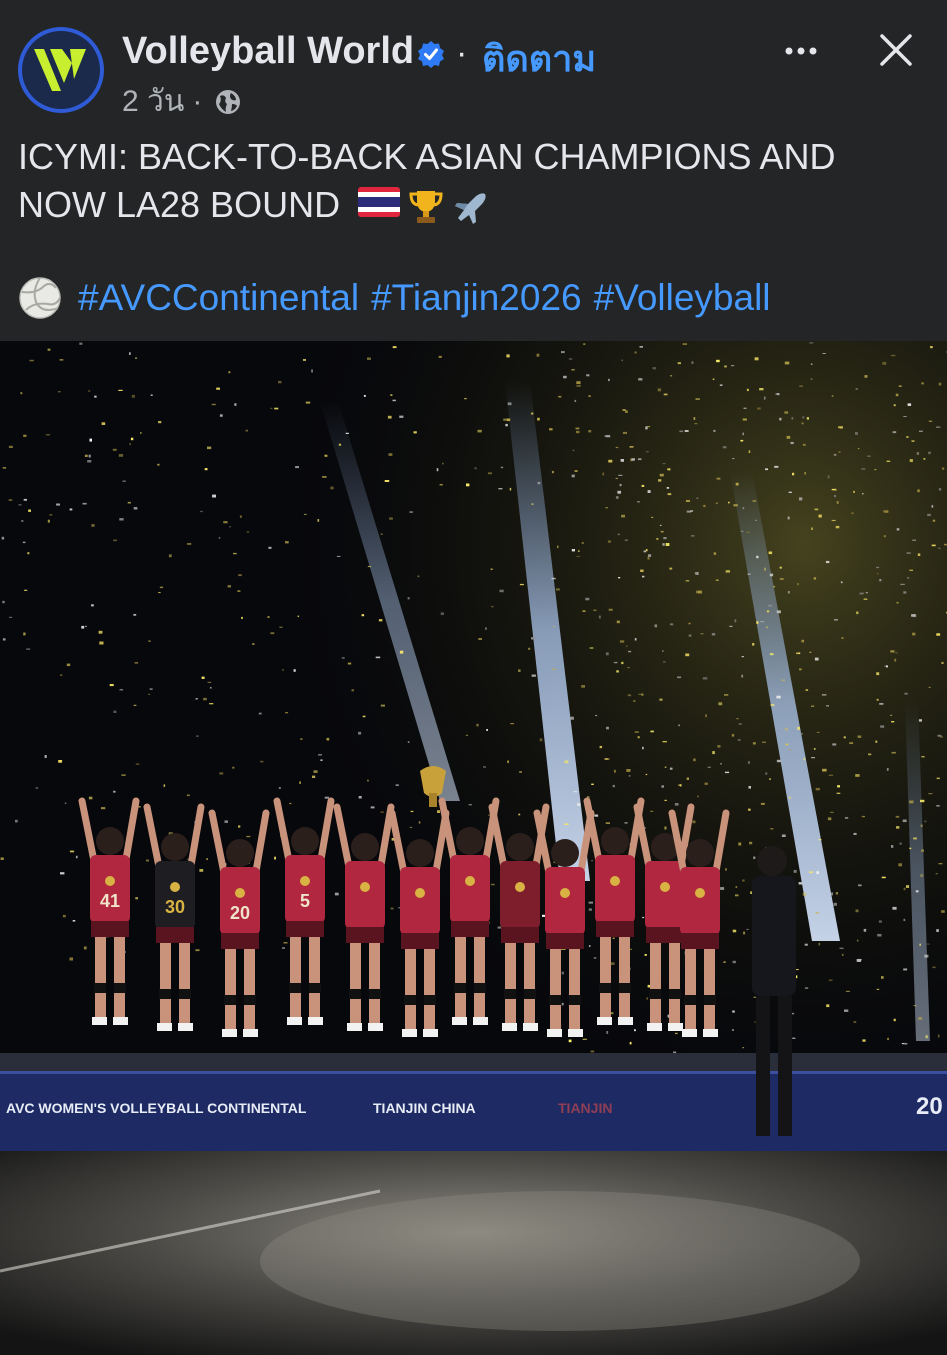 The height and width of the screenshot is (1355, 947). Describe the element at coordinates (61, 70) in the screenshot. I see `page-avatar` at that location.